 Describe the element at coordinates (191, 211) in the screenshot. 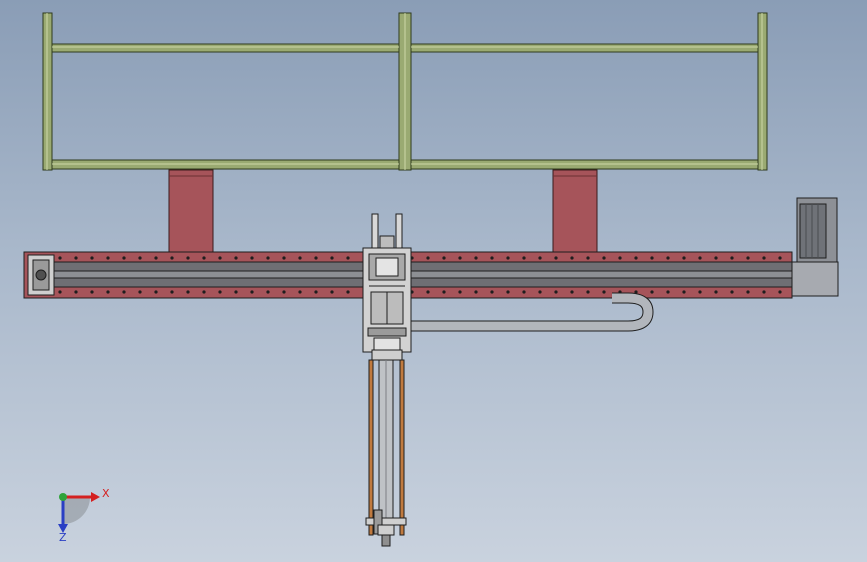

I see `pillar-left` at that location.